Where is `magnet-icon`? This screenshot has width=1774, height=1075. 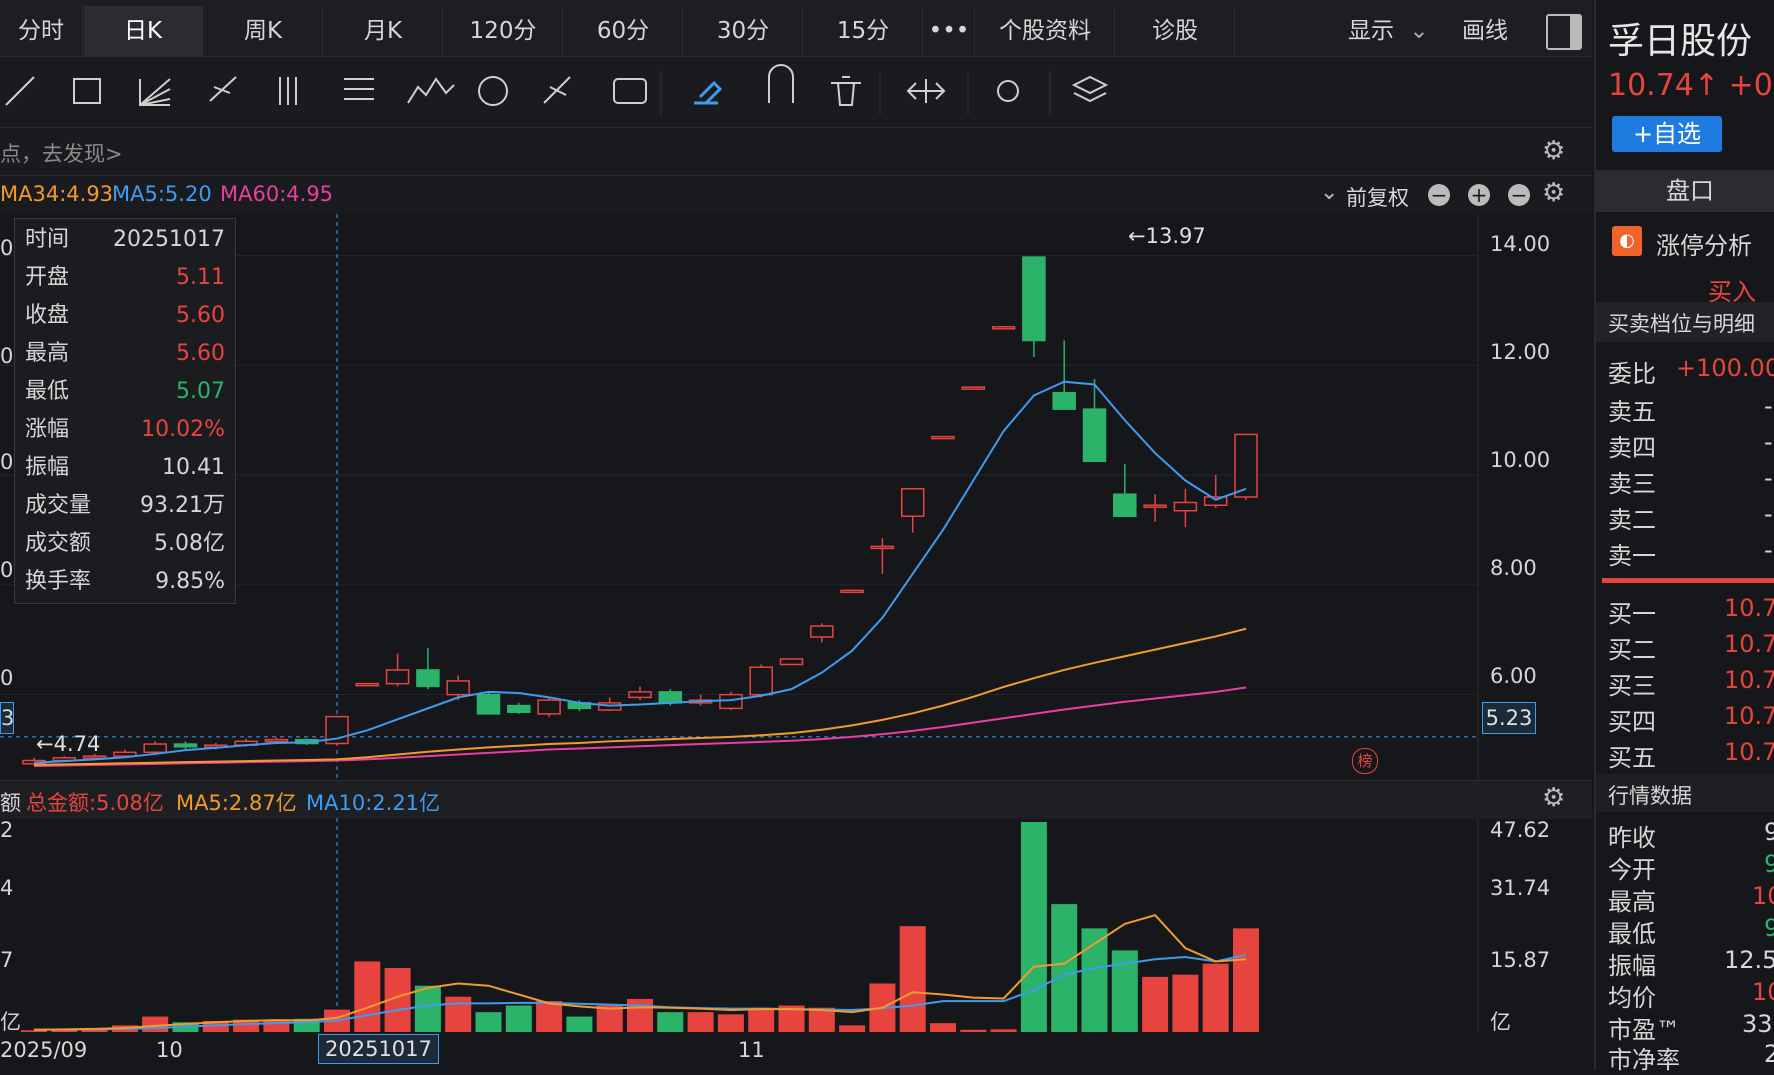 magnet-icon is located at coordinates (781, 83).